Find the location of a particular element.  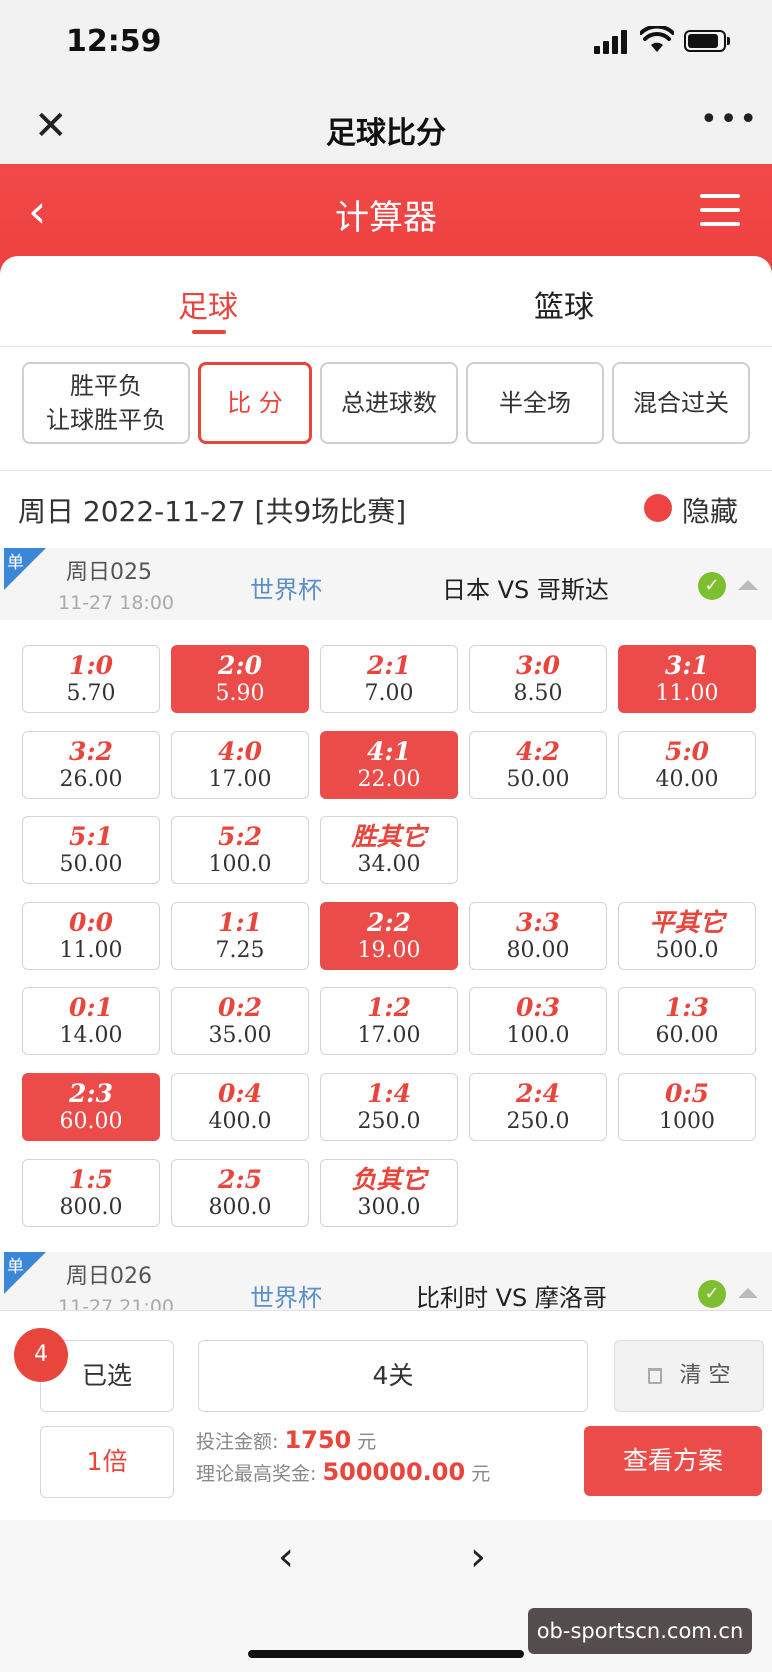

score-option-cell: 2:0 5.90 is located at coordinates (240, 679).